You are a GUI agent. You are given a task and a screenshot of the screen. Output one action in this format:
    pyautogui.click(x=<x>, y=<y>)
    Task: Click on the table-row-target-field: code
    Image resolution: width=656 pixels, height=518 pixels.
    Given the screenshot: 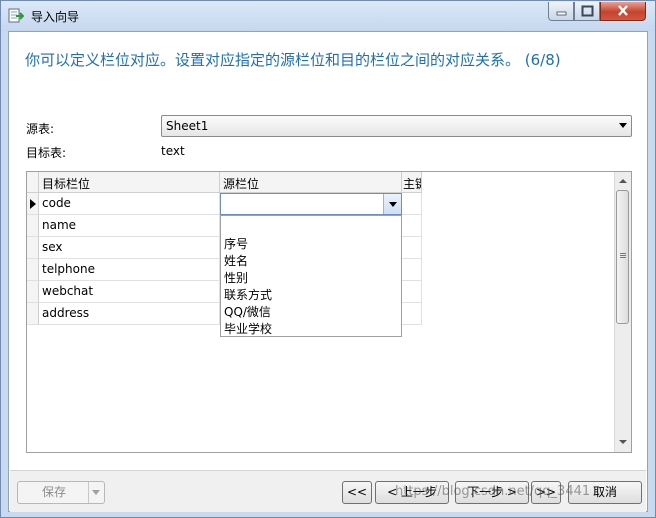 What is the action you would take?
    pyautogui.click(x=129, y=204)
    